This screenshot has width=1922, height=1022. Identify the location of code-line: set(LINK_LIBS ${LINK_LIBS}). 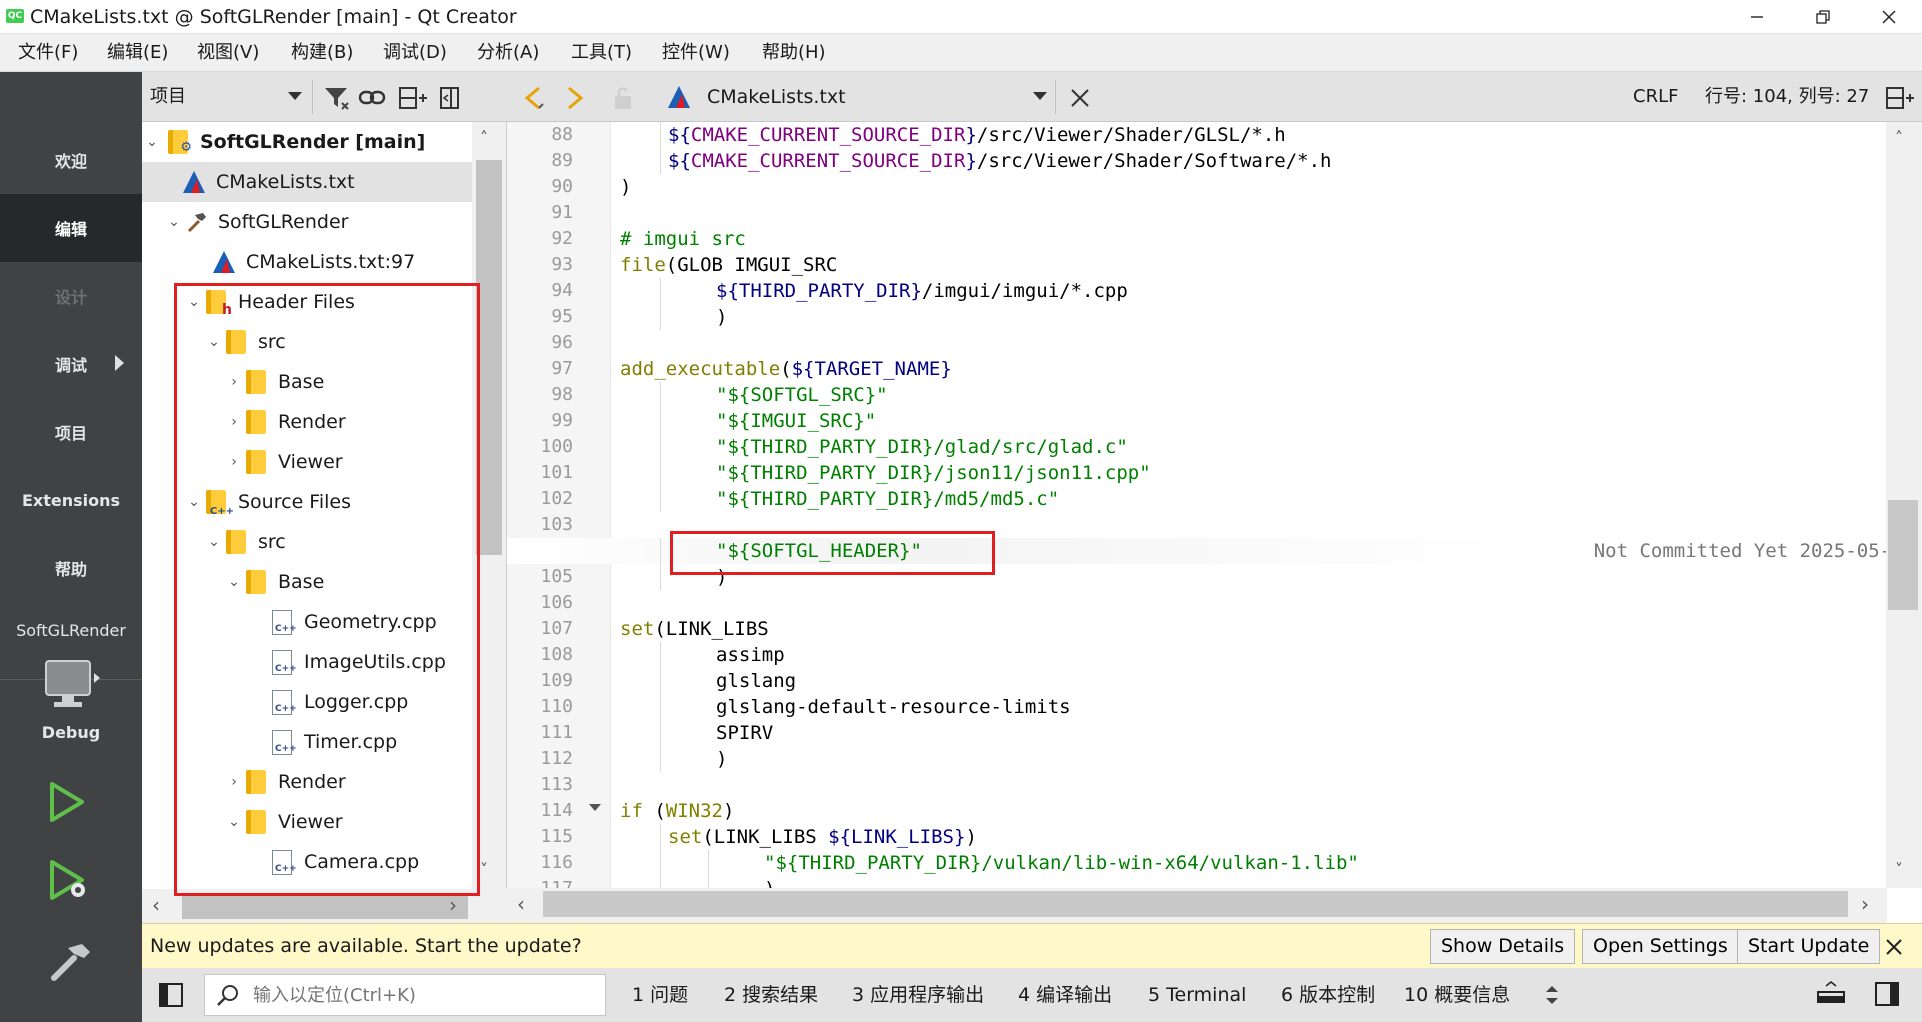
(1214, 837).